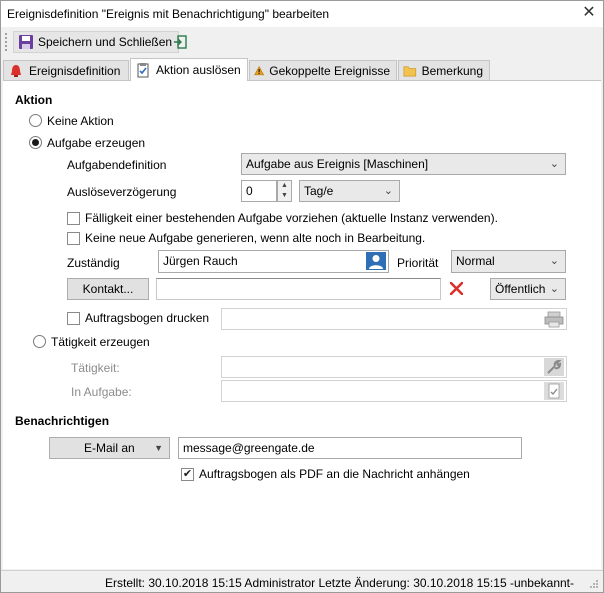 This screenshot has width=604, height=593. I want to click on close-icon: ✕, so click(589, 13).